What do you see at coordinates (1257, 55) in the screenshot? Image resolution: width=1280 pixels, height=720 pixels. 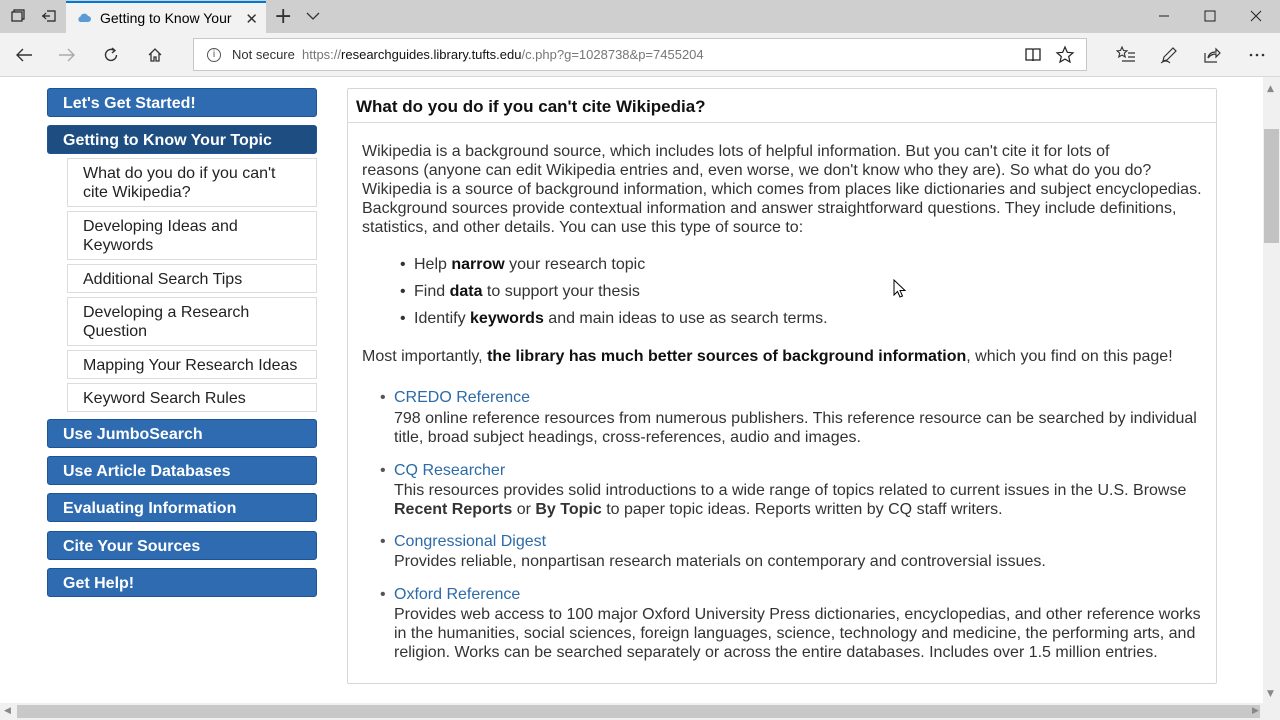 I see `more-icon` at bounding box center [1257, 55].